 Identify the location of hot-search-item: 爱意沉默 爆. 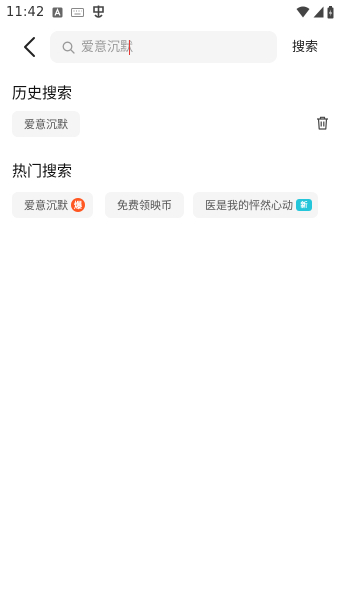
(52, 205).